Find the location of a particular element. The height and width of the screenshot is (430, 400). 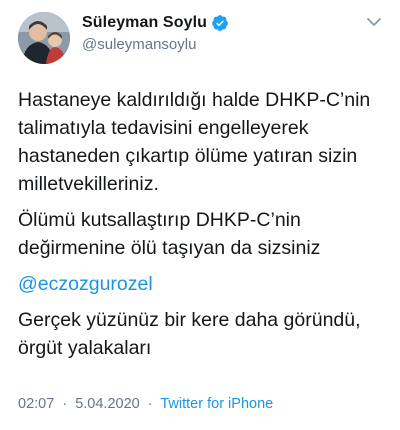

text-line: milletvekilleriniz. is located at coordinates (88, 184).